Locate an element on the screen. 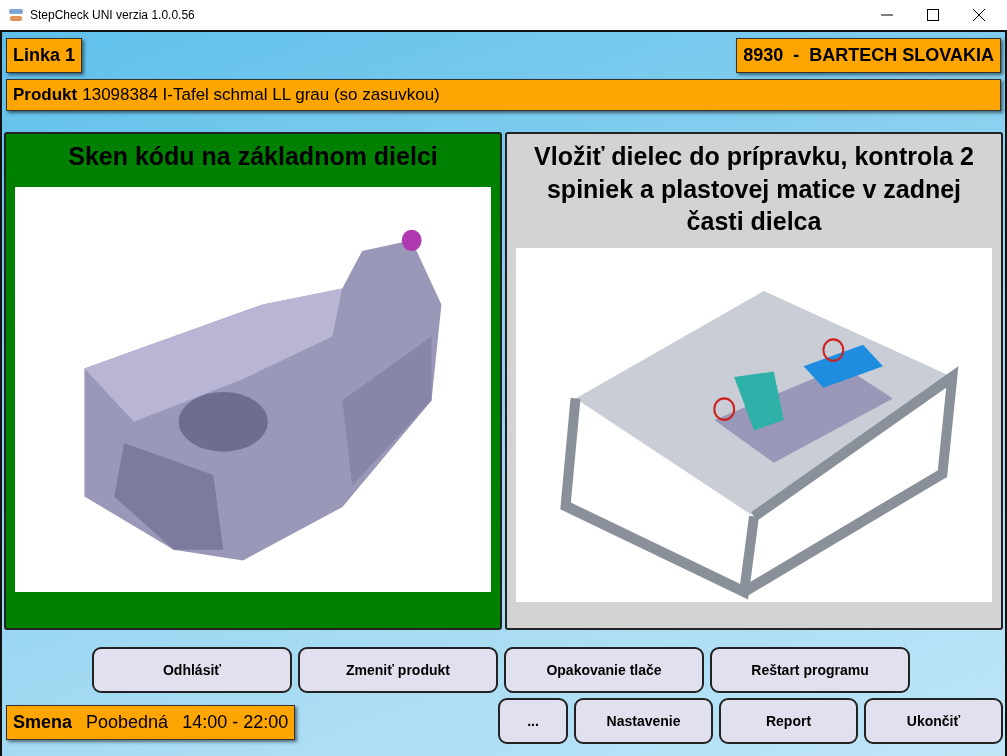  app-icon is located at coordinates (16, 15).